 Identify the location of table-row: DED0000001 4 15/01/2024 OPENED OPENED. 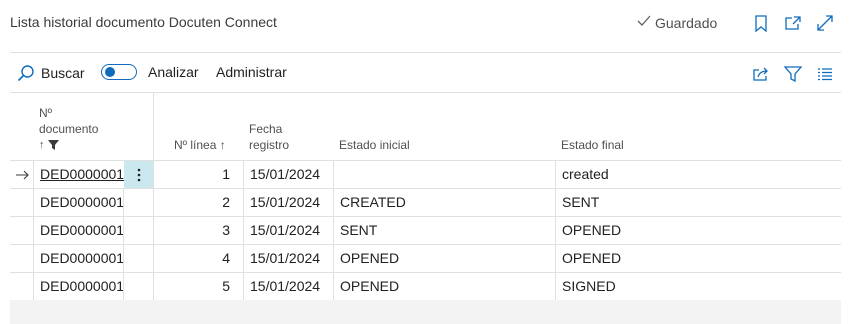
(425, 258).